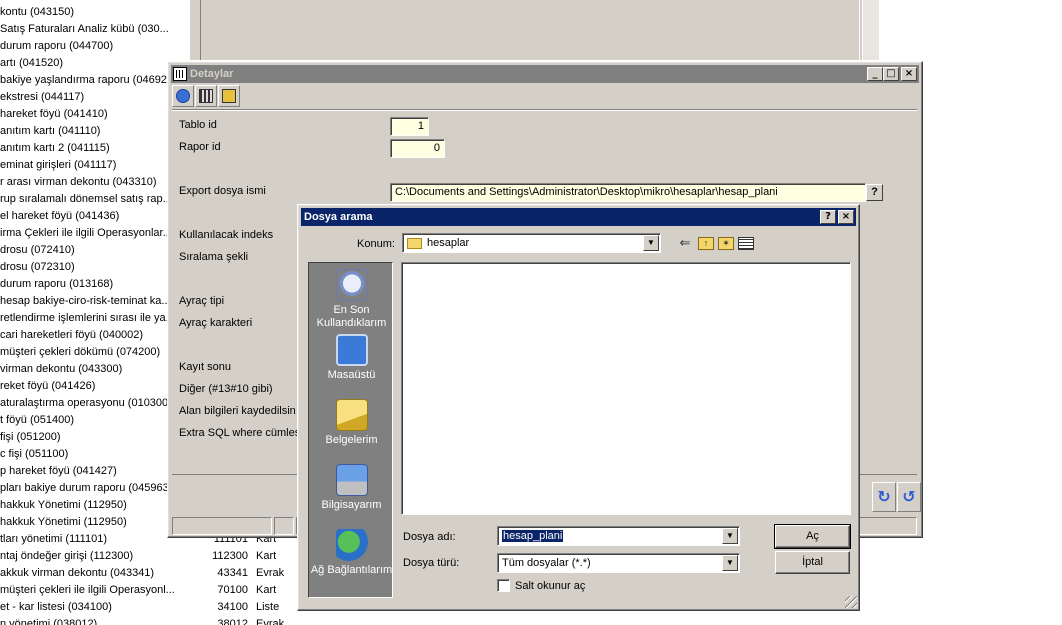  Describe the element at coordinates (746, 243) in the screenshot. I see `view-menu-icon` at that location.